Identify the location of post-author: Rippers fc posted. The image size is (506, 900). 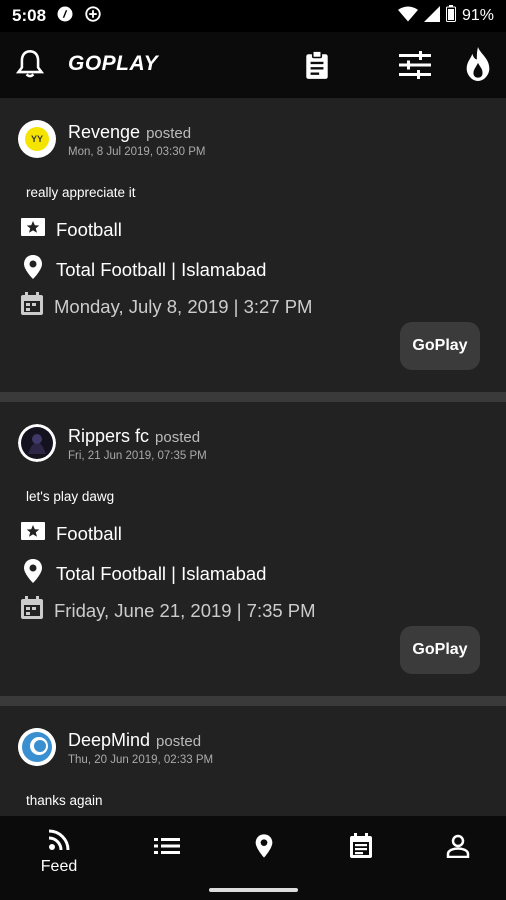
(134, 436).